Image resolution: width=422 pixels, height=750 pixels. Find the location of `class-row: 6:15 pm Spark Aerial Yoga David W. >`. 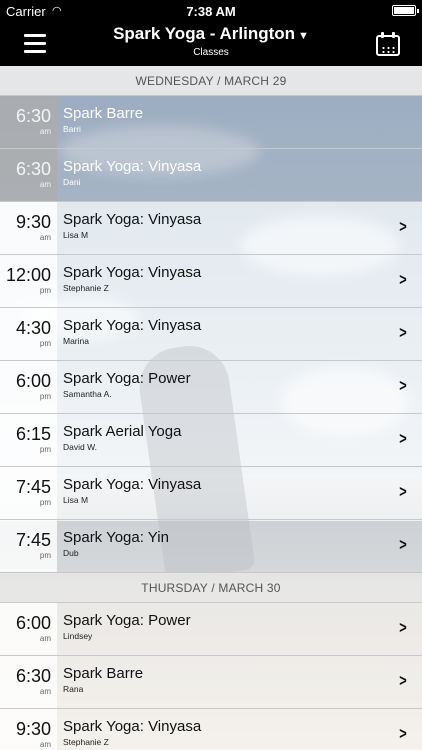

class-row: 6:15 pm Spark Aerial Yoga David W. > is located at coordinates (211, 440).